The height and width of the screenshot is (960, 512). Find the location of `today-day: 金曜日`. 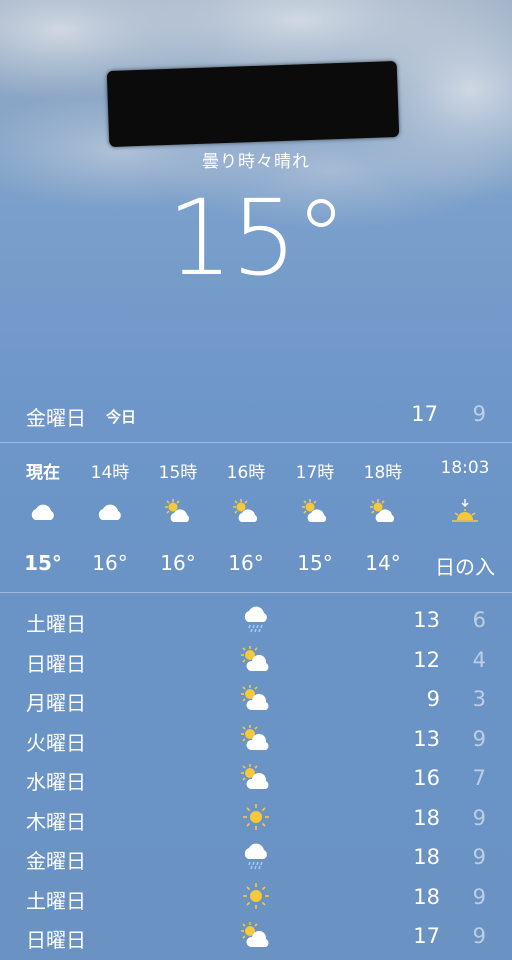

today-day: 金曜日 is located at coordinates (56, 418).